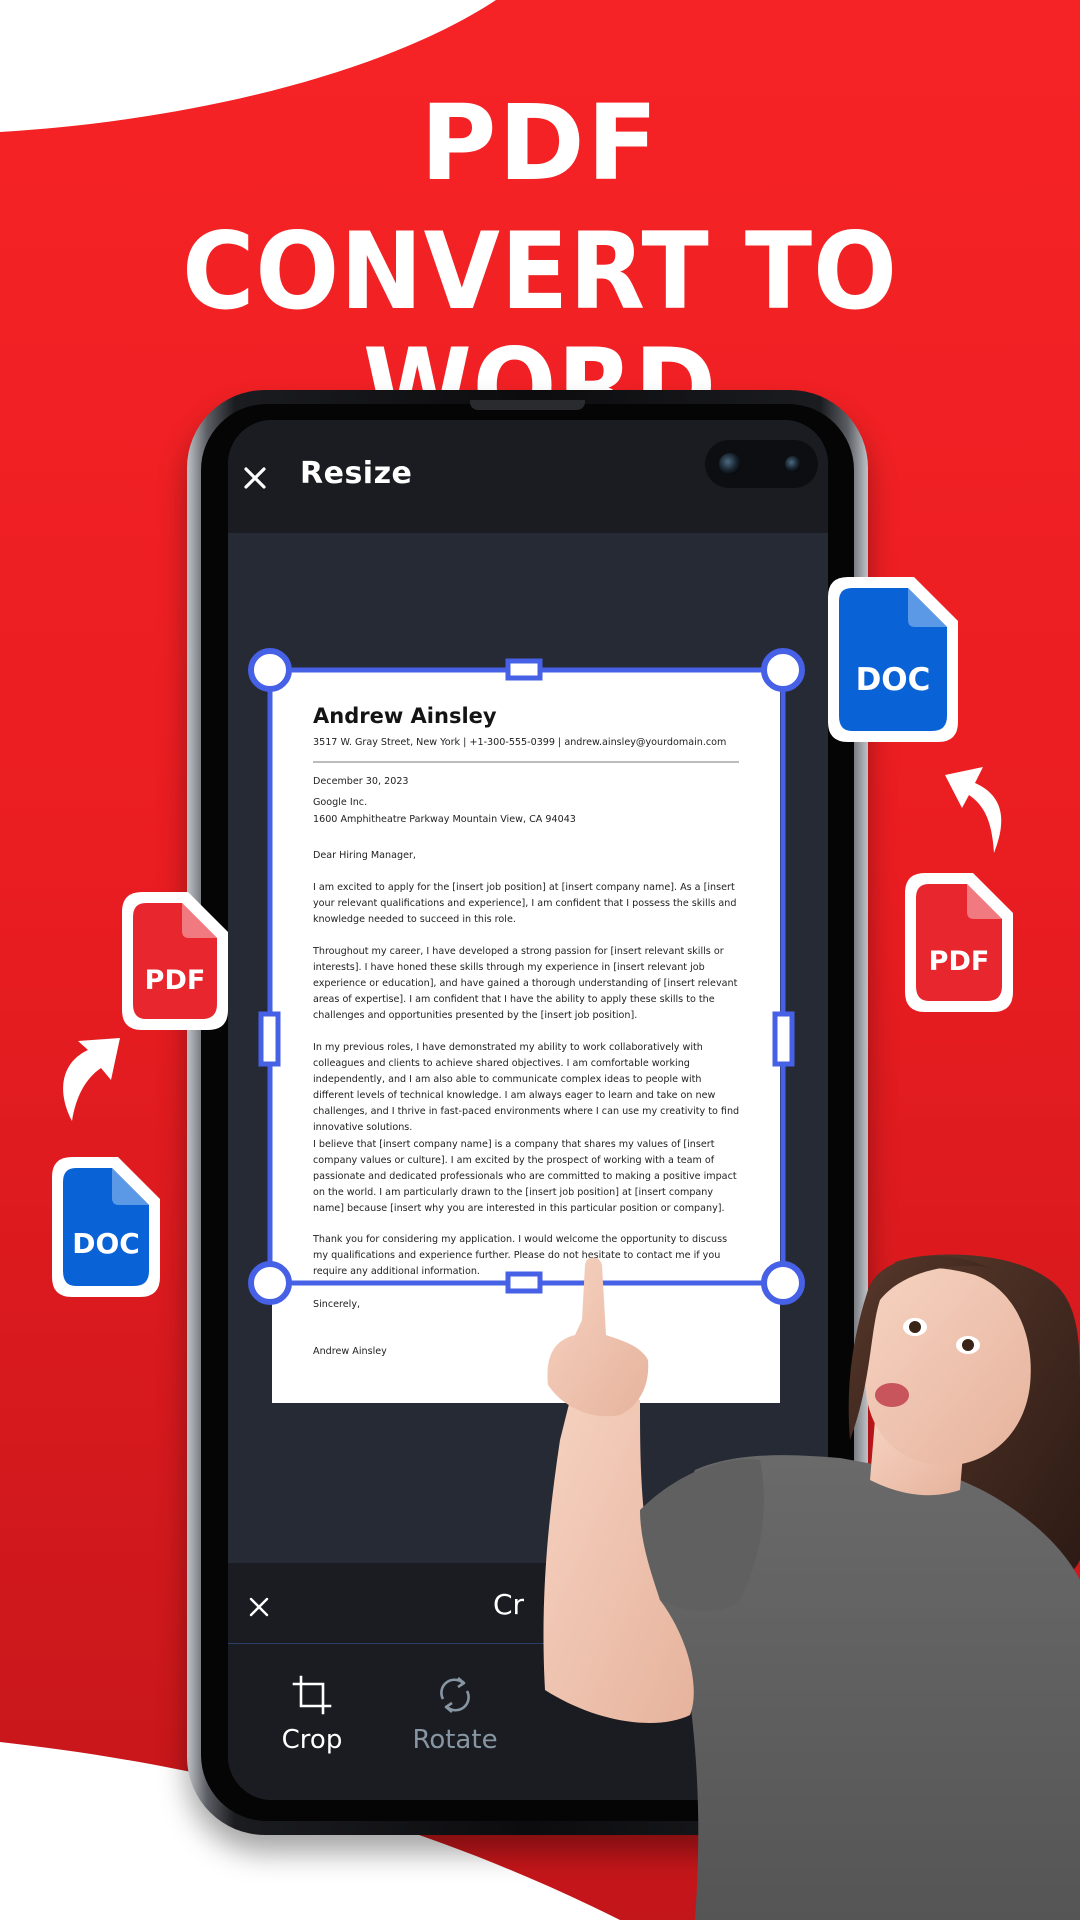 This screenshot has width=1080, height=1920. I want to click on model-hand, so click(598, 1337).